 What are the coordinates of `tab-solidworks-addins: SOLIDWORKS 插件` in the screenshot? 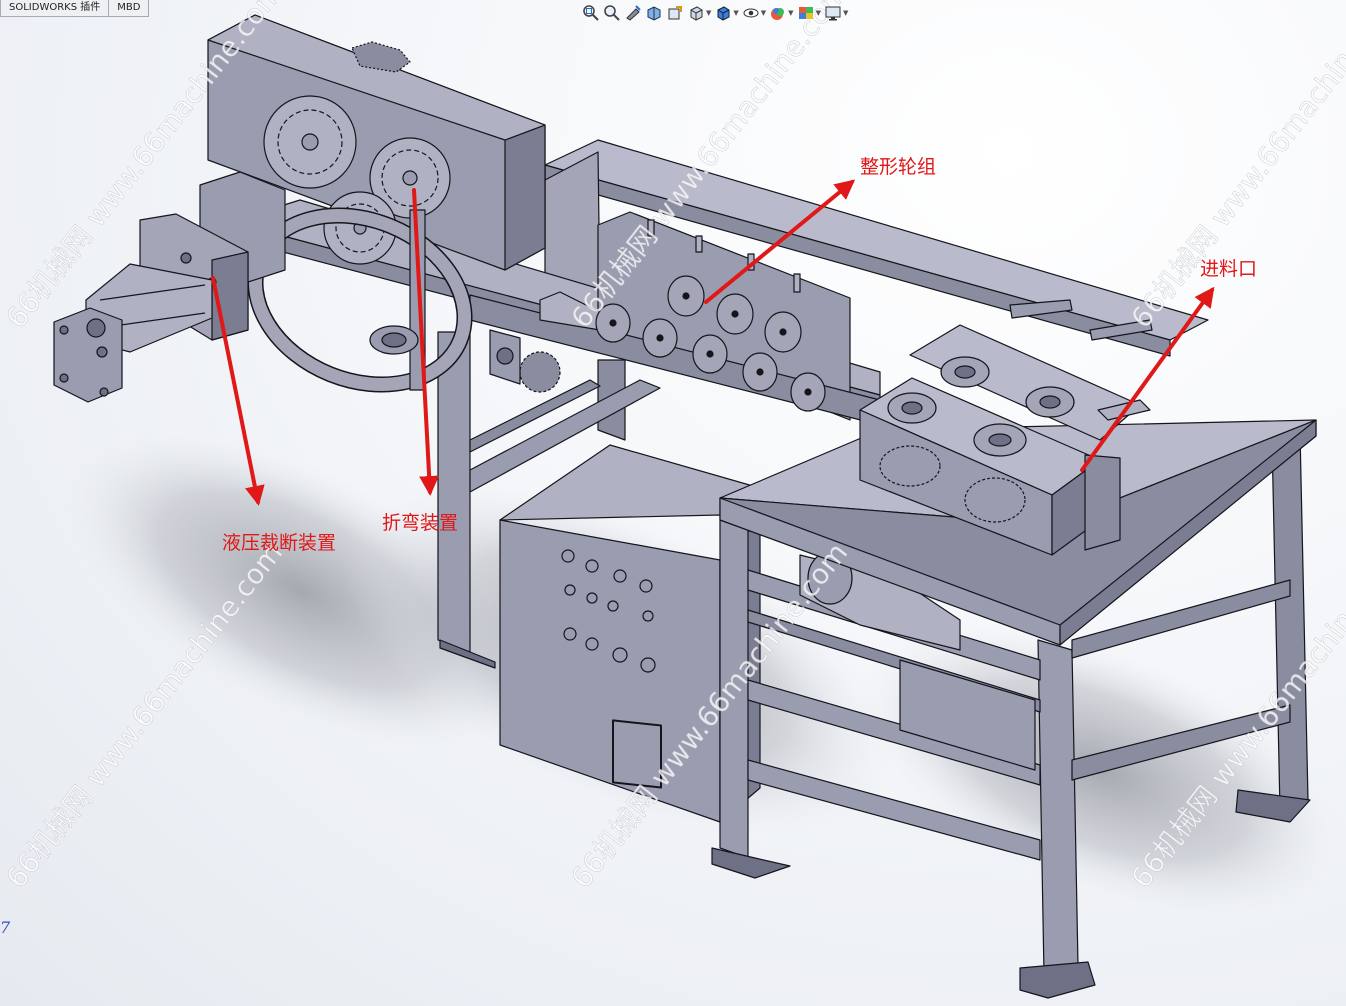 It's located at (55, 8).